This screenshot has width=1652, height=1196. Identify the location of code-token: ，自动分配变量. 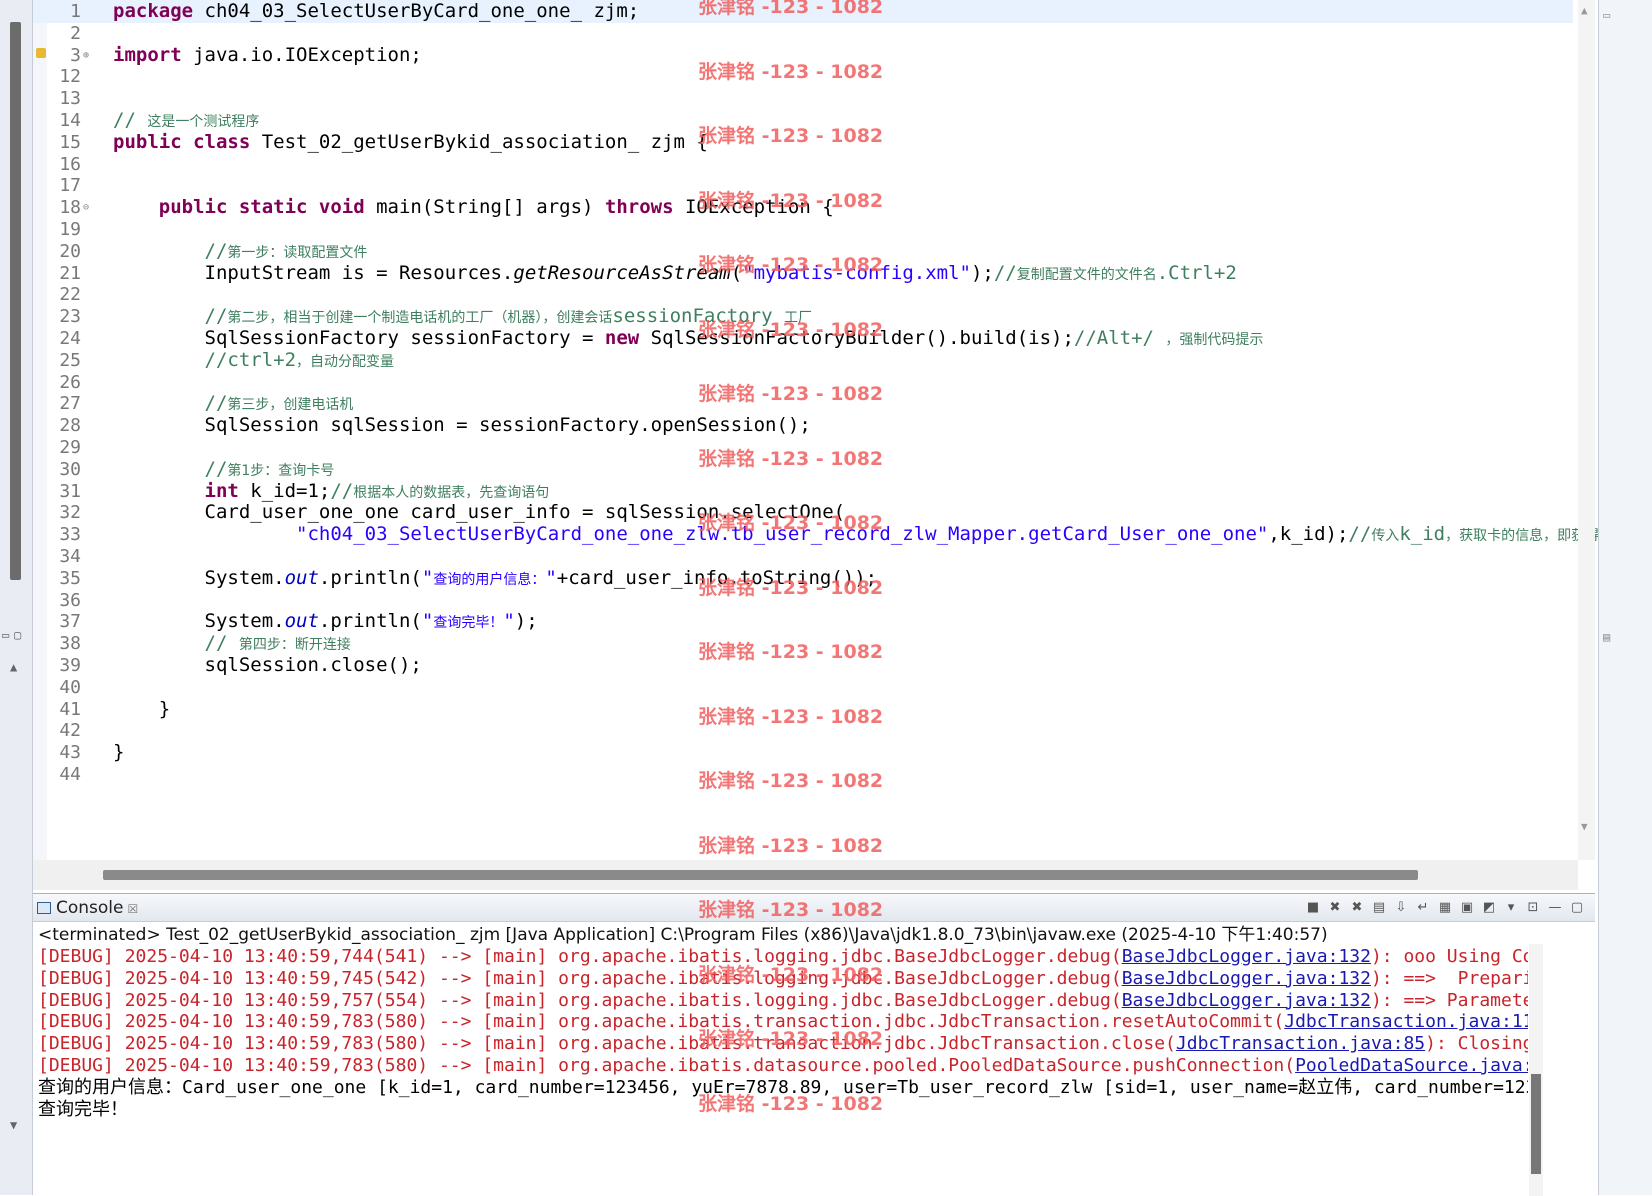
(345, 361).